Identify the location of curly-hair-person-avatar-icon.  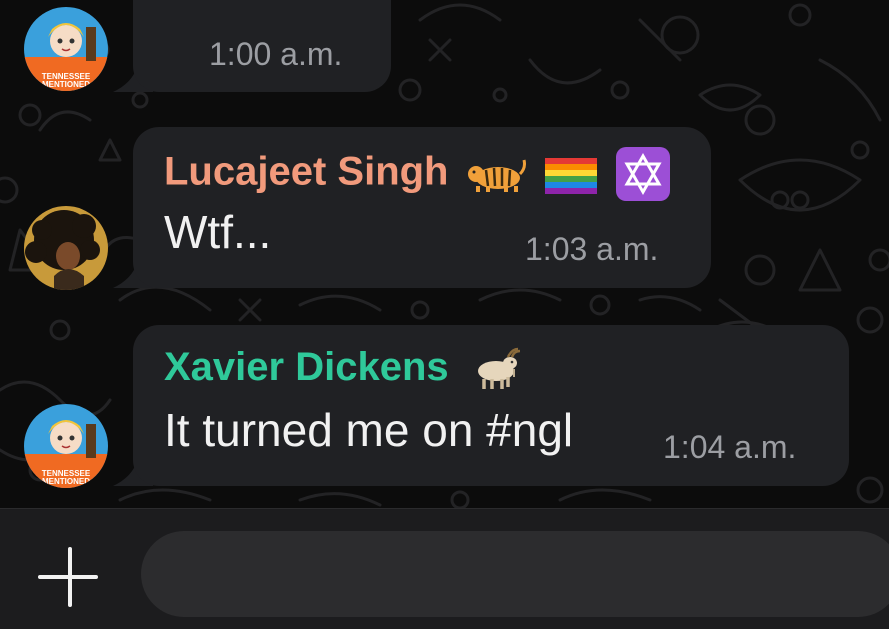
(66, 248).